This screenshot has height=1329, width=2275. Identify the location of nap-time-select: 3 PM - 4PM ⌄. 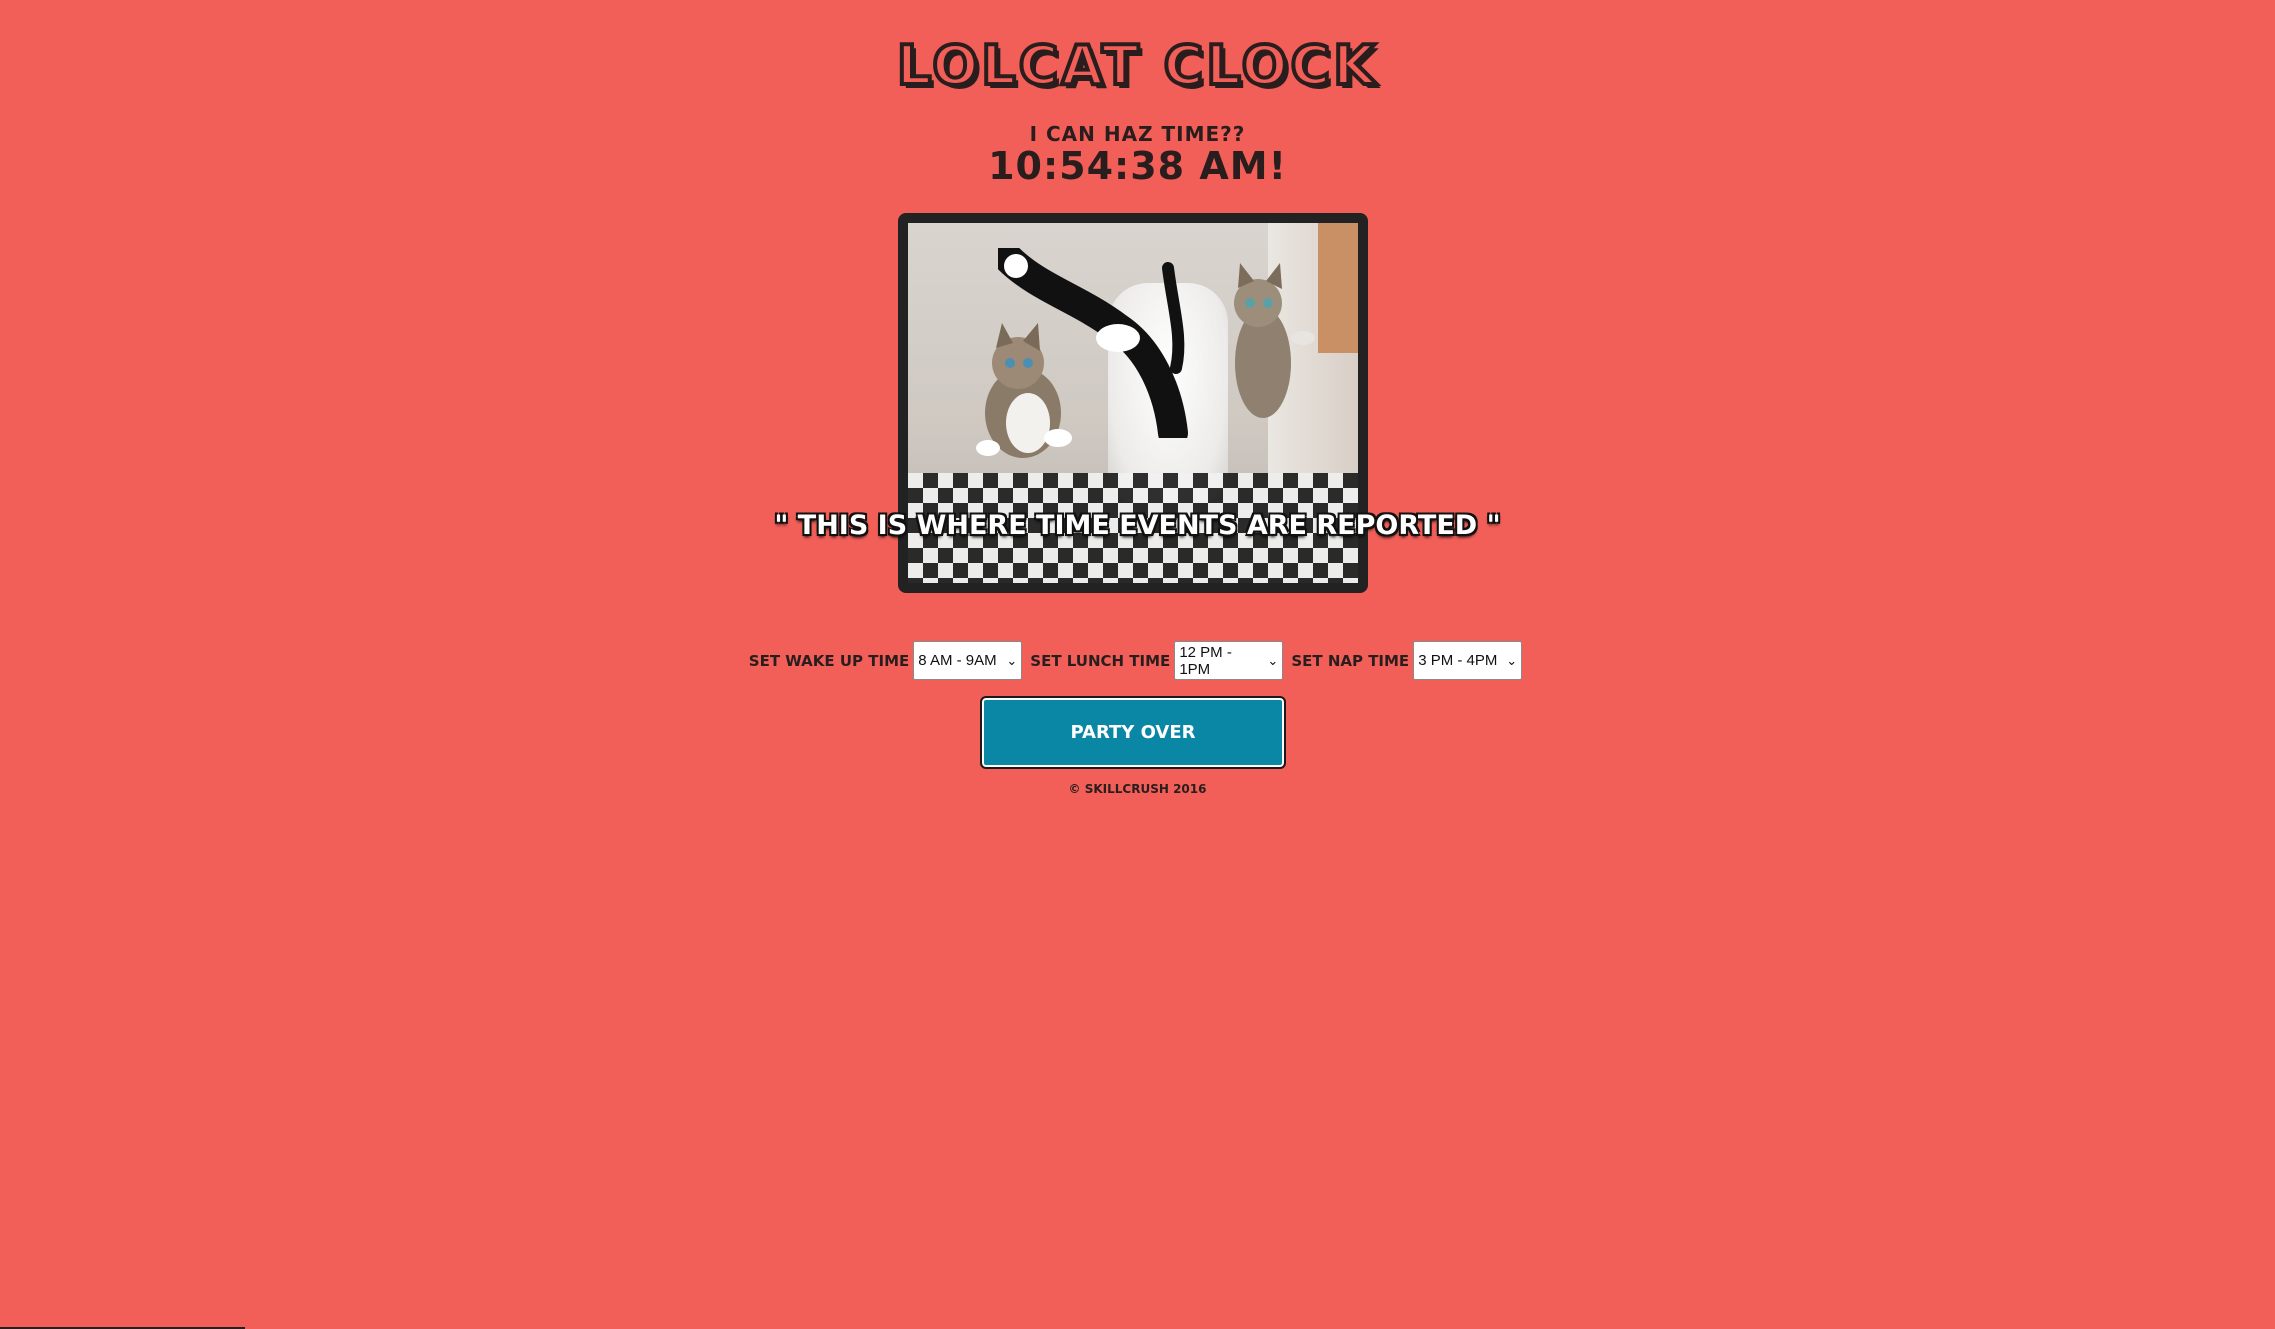
(1468, 660).